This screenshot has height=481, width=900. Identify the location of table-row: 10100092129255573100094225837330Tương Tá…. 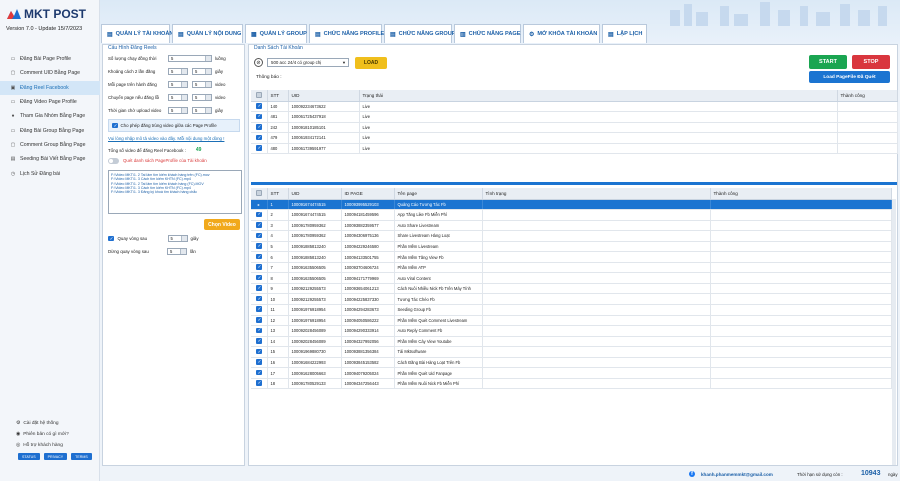
(571, 299).